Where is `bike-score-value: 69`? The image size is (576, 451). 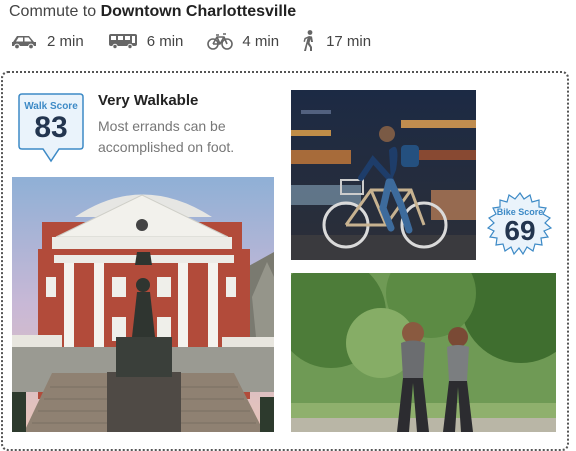
bike-score-value: 69 is located at coordinates (520, 230).